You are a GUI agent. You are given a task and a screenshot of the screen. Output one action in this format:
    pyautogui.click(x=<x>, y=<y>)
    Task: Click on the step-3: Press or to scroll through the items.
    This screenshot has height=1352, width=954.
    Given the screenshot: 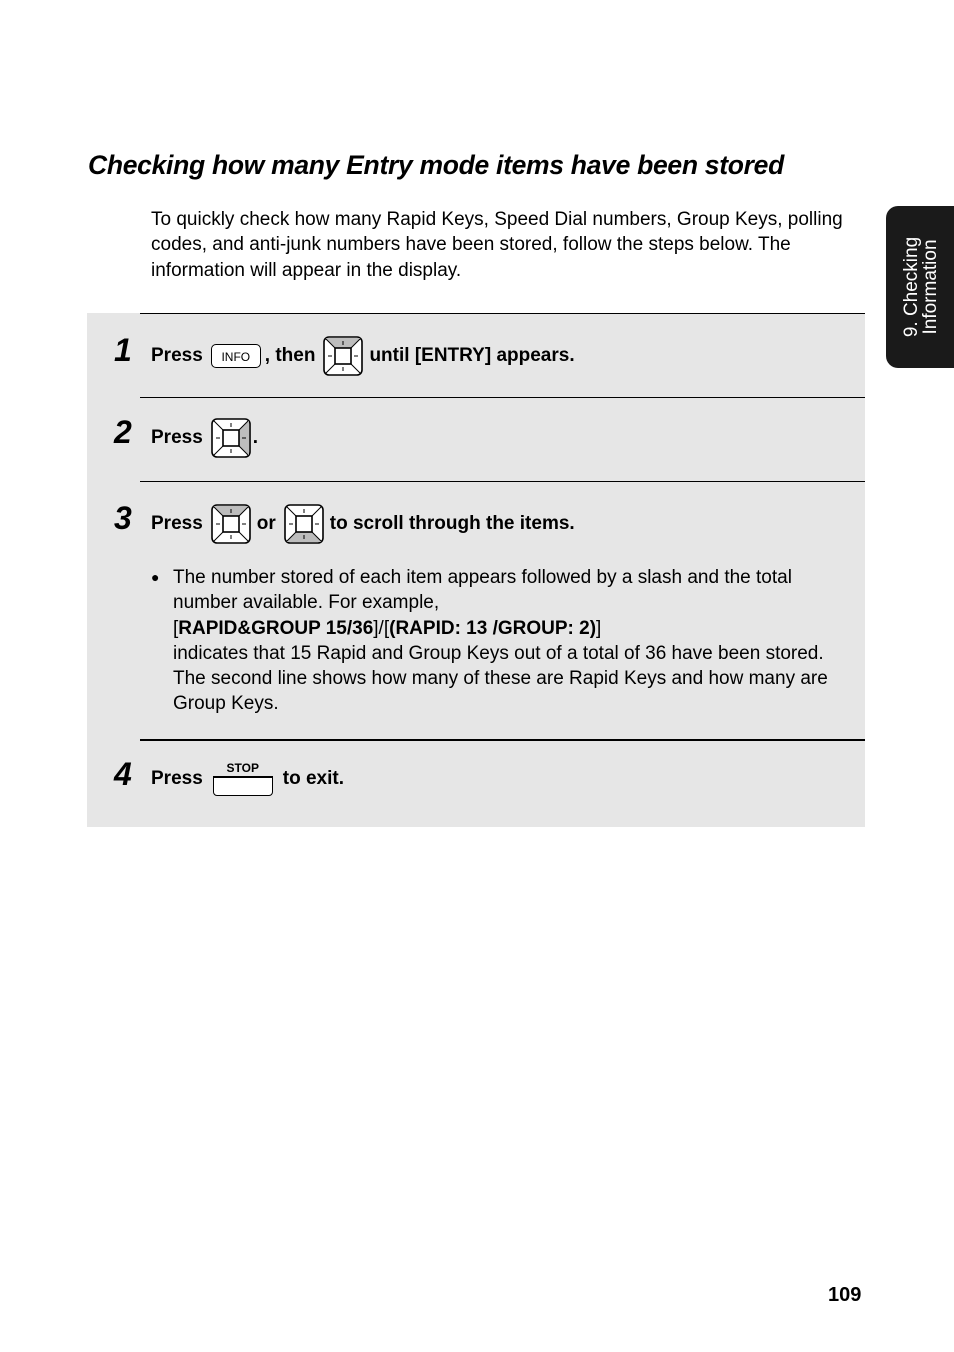 What is the action you would take?
    pyautogui.click(x=363, y=524)
    